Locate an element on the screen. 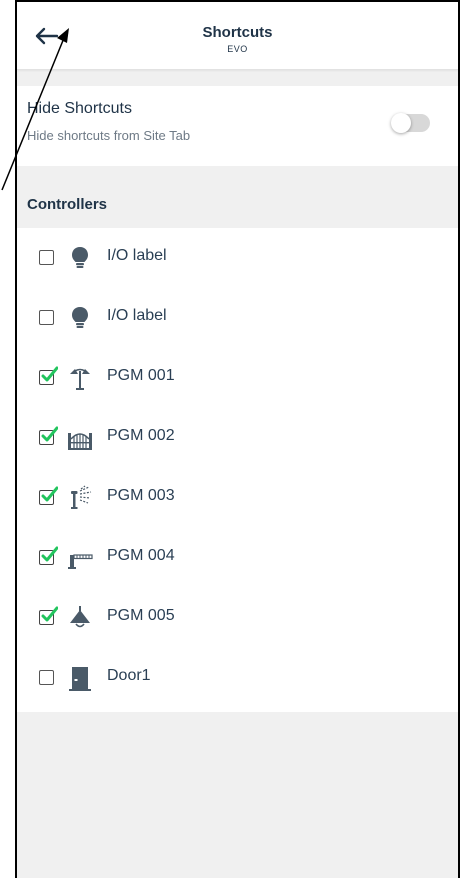  pendant-lamp-icon is located at coordinates (80, 617).